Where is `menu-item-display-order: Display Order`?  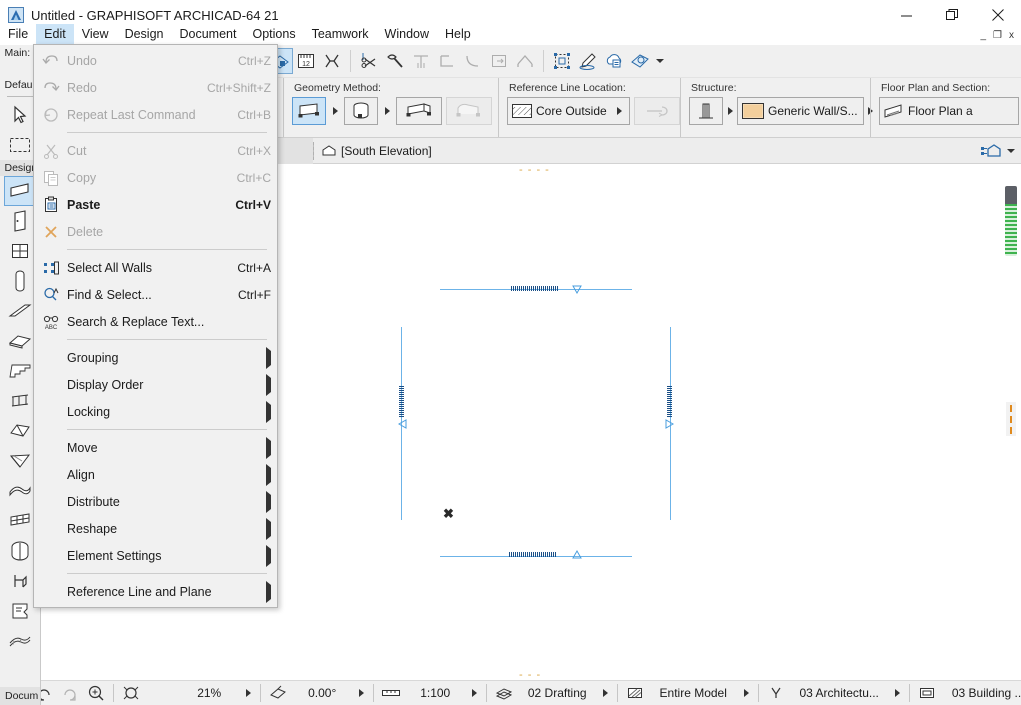 menu-item-display-order: Display Order is located at coordinates (155, 384).